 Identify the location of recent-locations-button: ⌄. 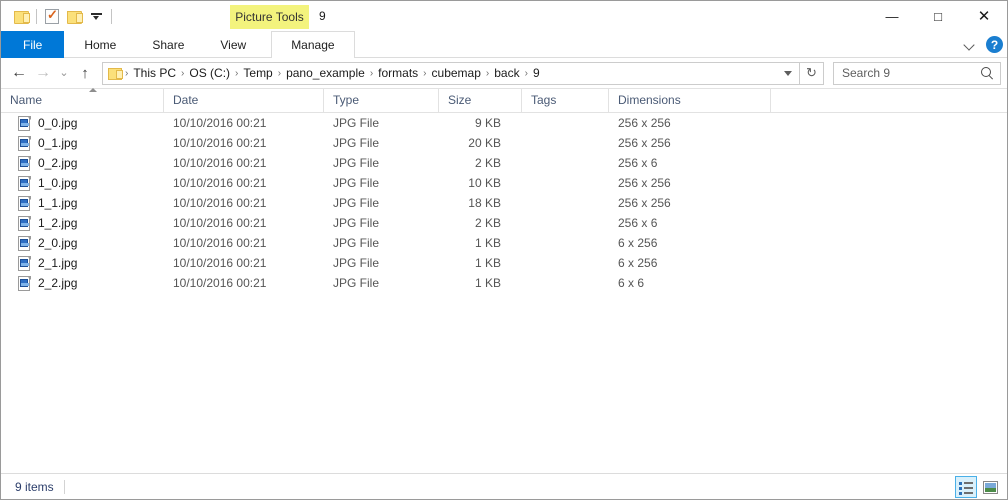
(64, 73).